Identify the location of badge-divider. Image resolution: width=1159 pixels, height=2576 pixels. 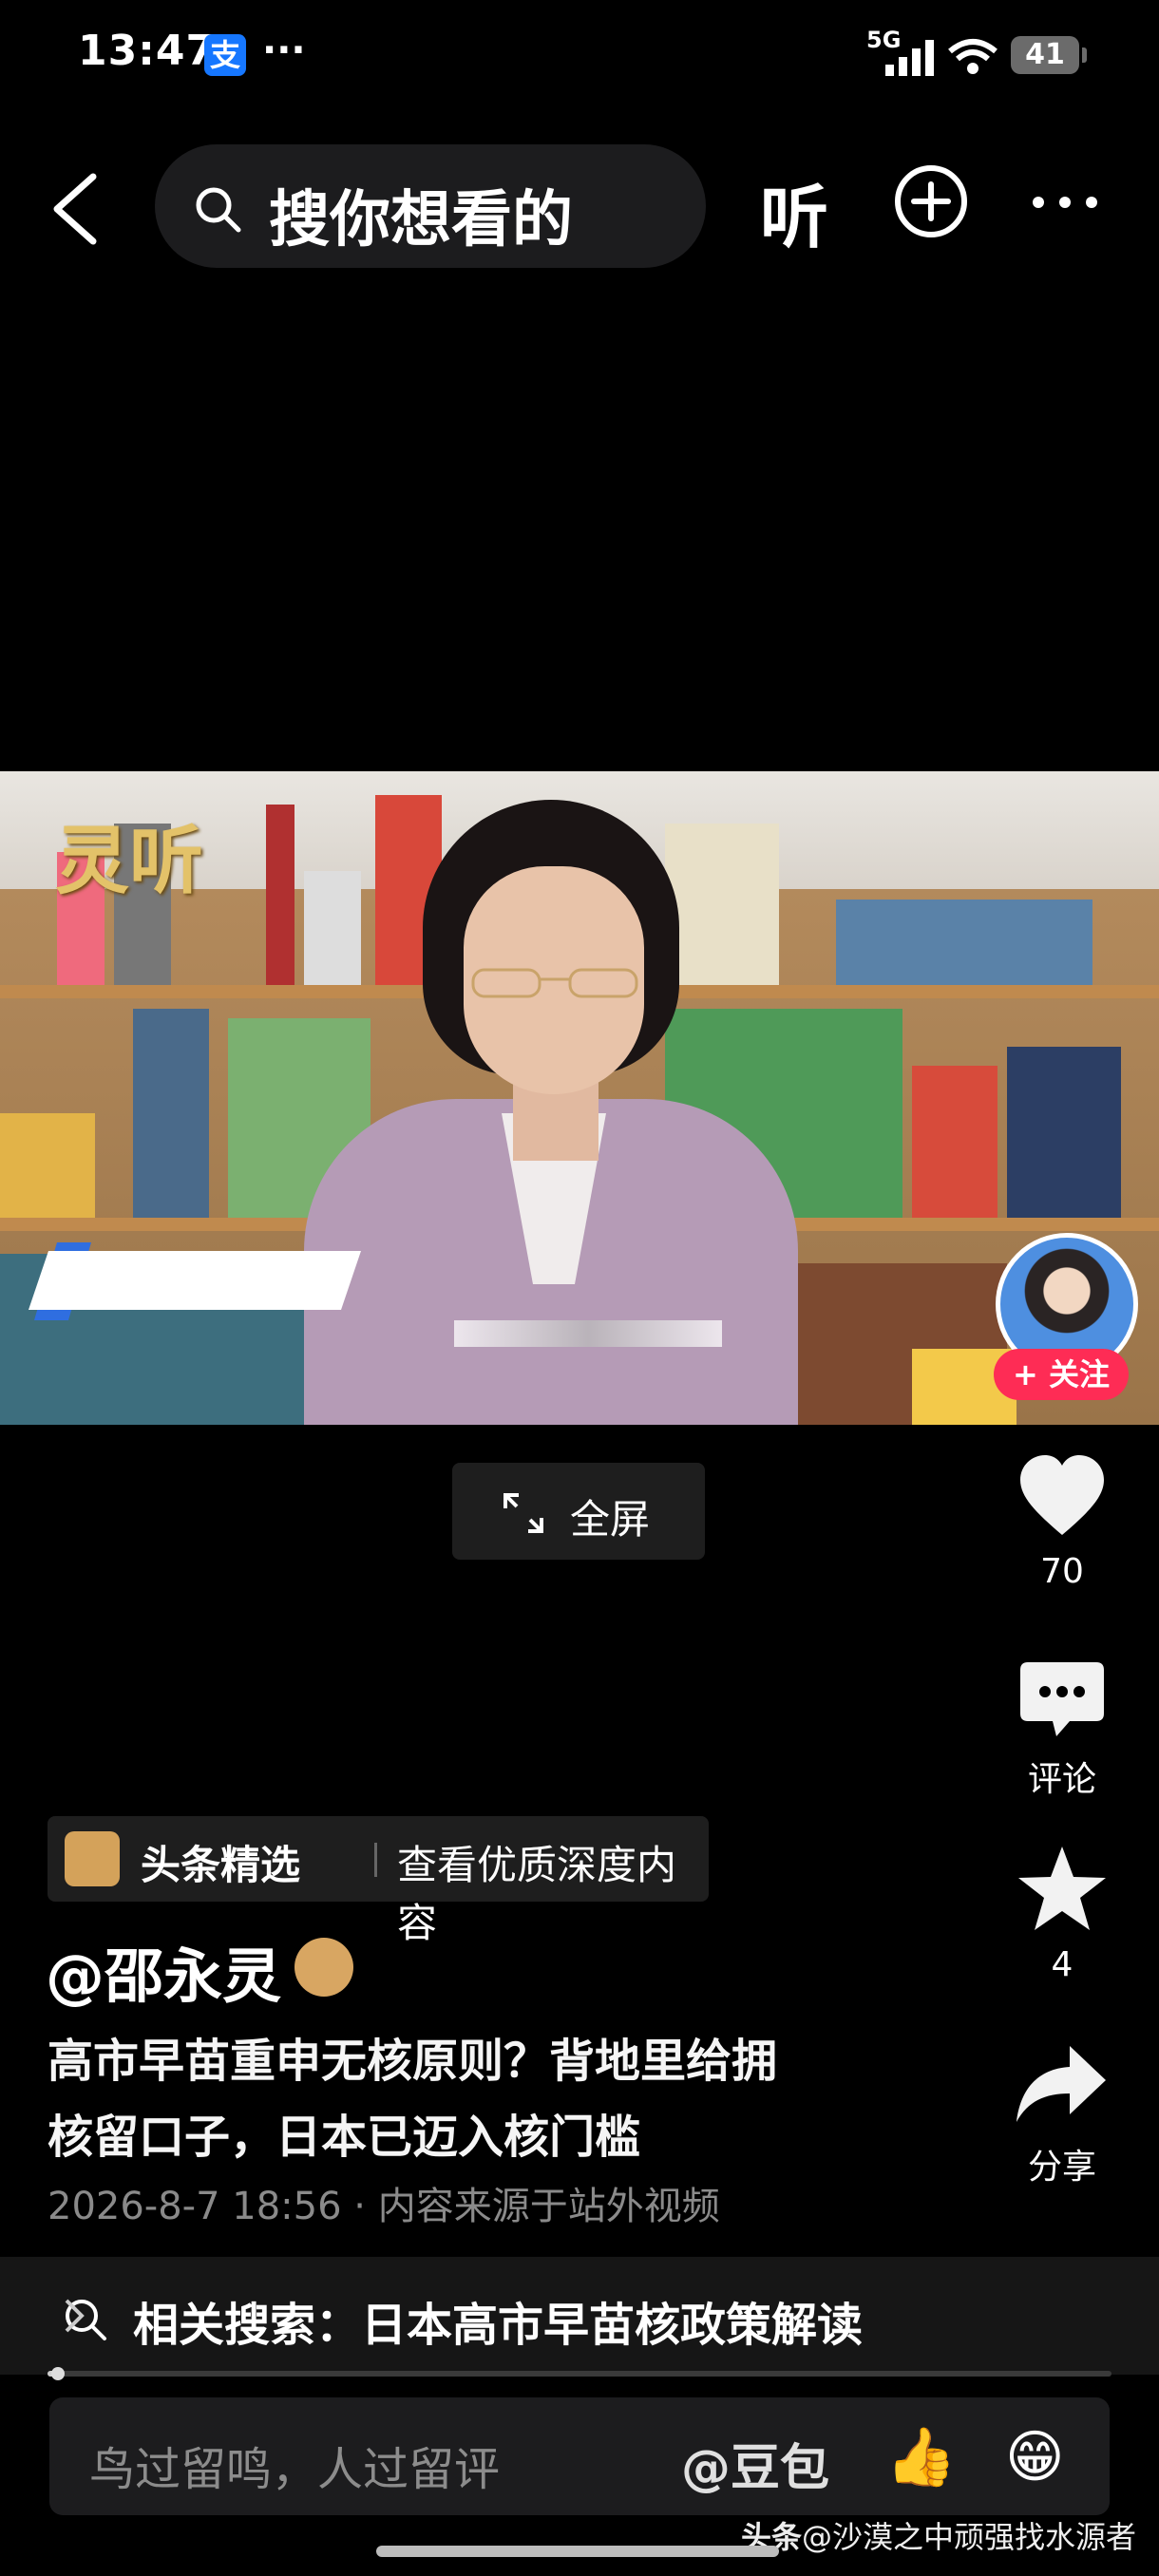
(375, 1860).